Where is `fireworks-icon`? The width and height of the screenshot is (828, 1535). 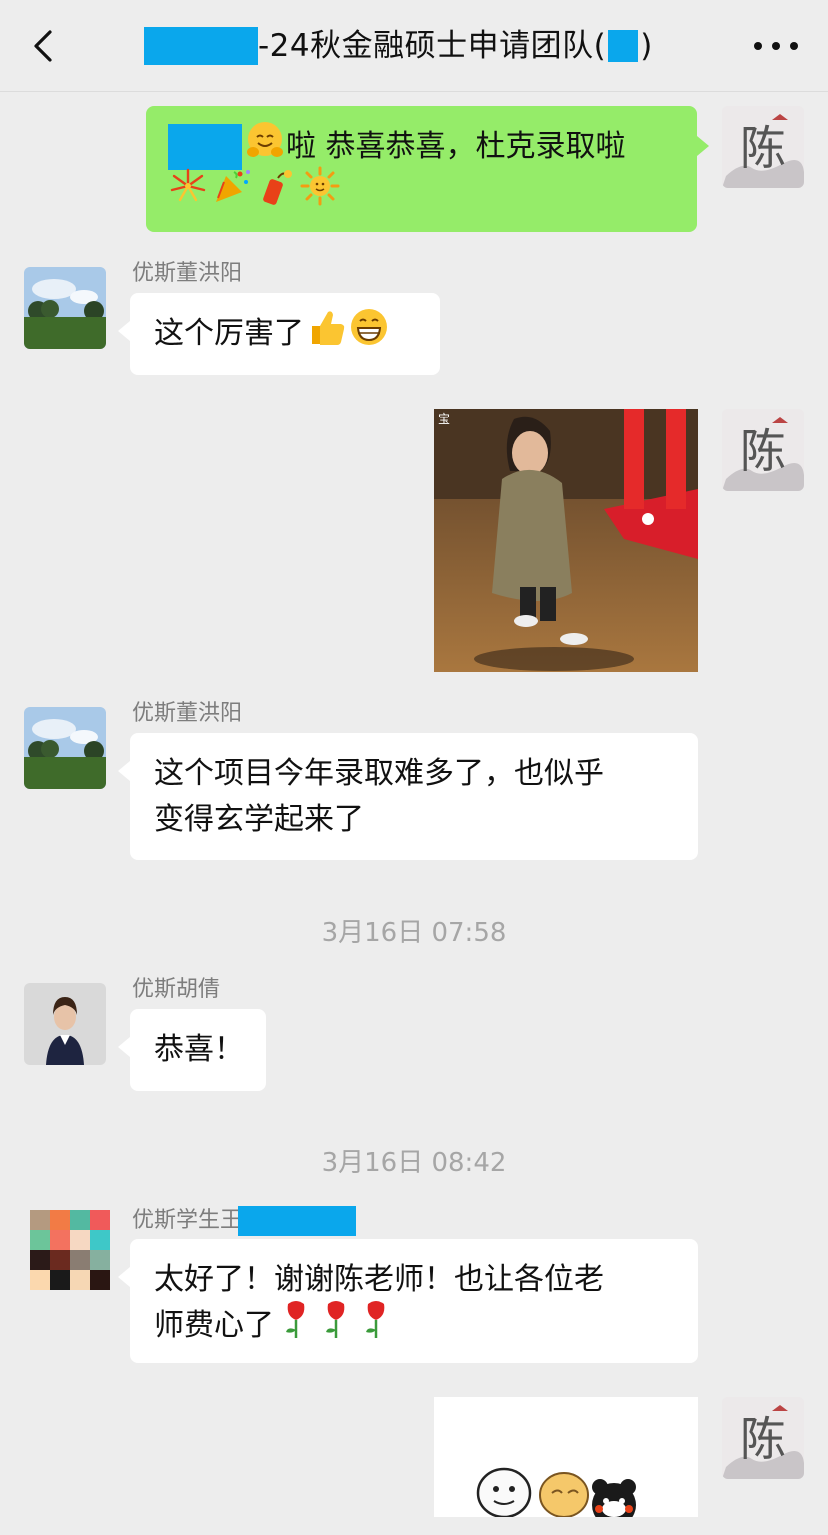 fireworks-icon is located at coordinates (188, 193).